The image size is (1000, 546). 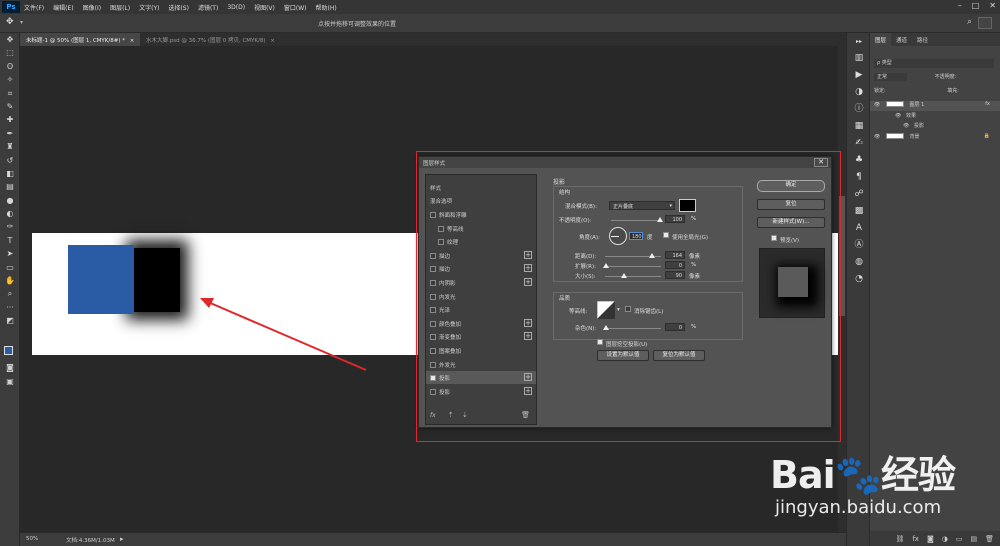 I want to click on tab-layers: 图层, so click(x=881, y=39).